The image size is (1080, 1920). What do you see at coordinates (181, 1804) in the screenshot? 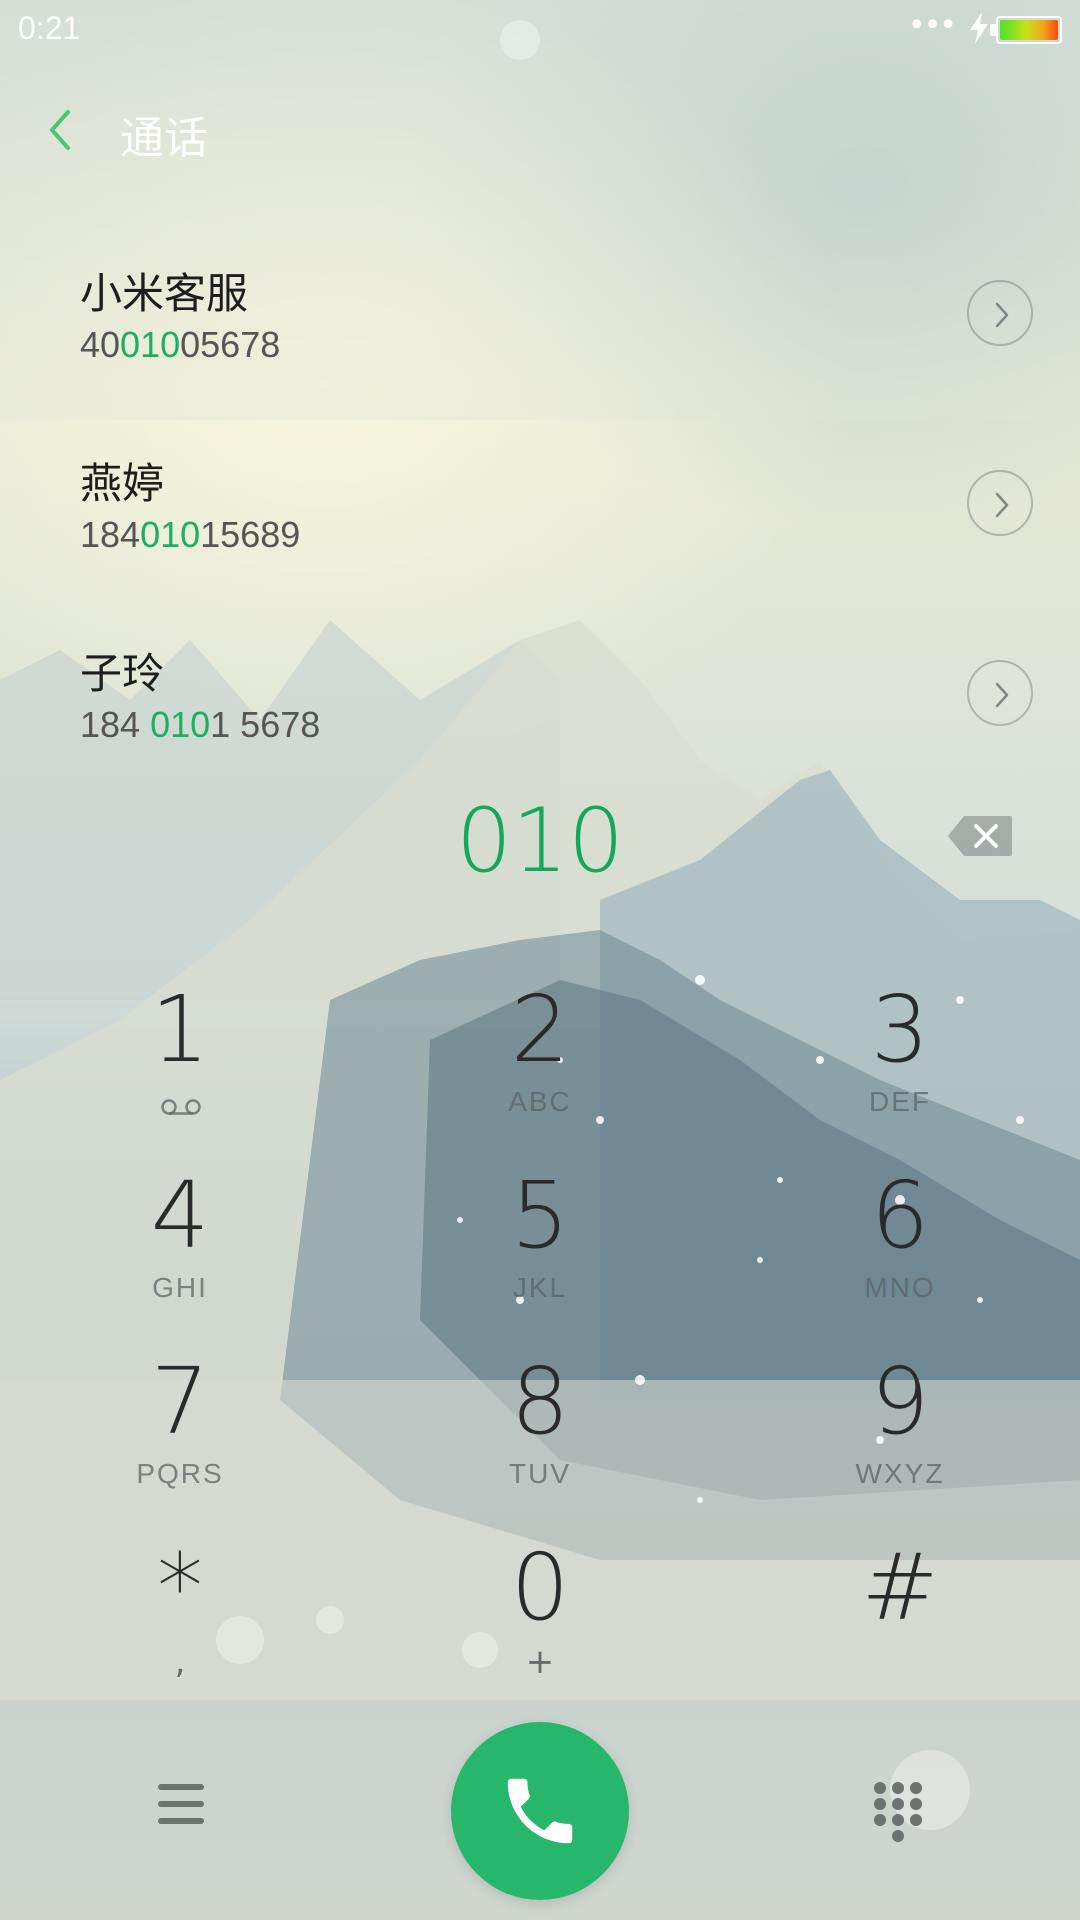
I see `menu-icon` at bounding box center [181, 1804].